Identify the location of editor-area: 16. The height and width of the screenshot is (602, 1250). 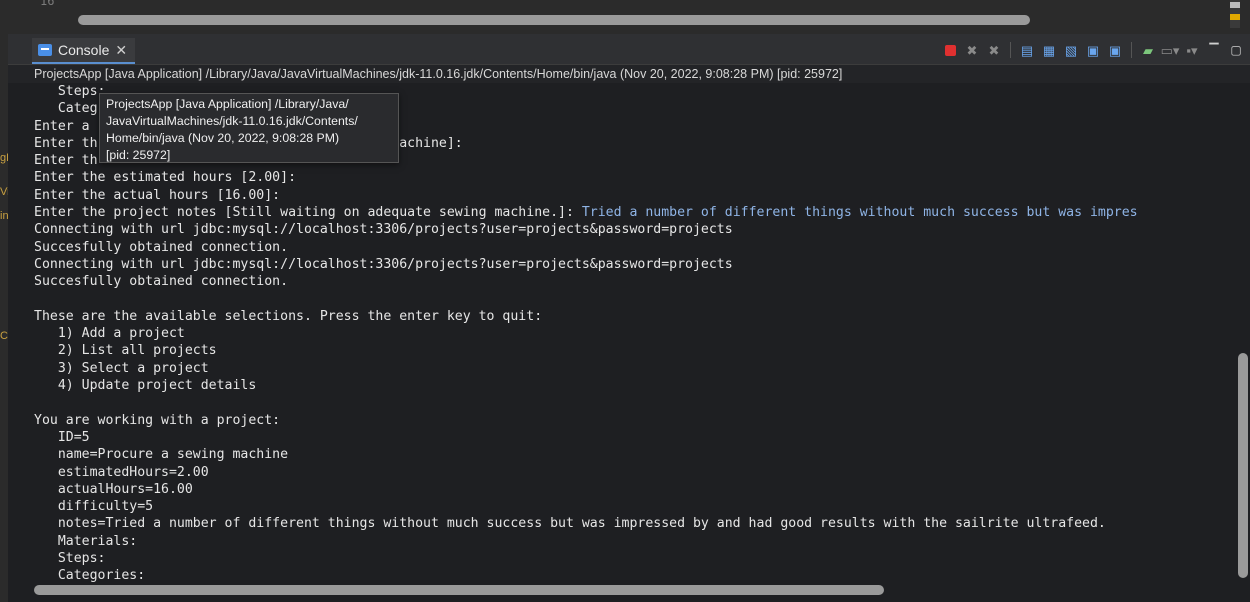
(625, 17).